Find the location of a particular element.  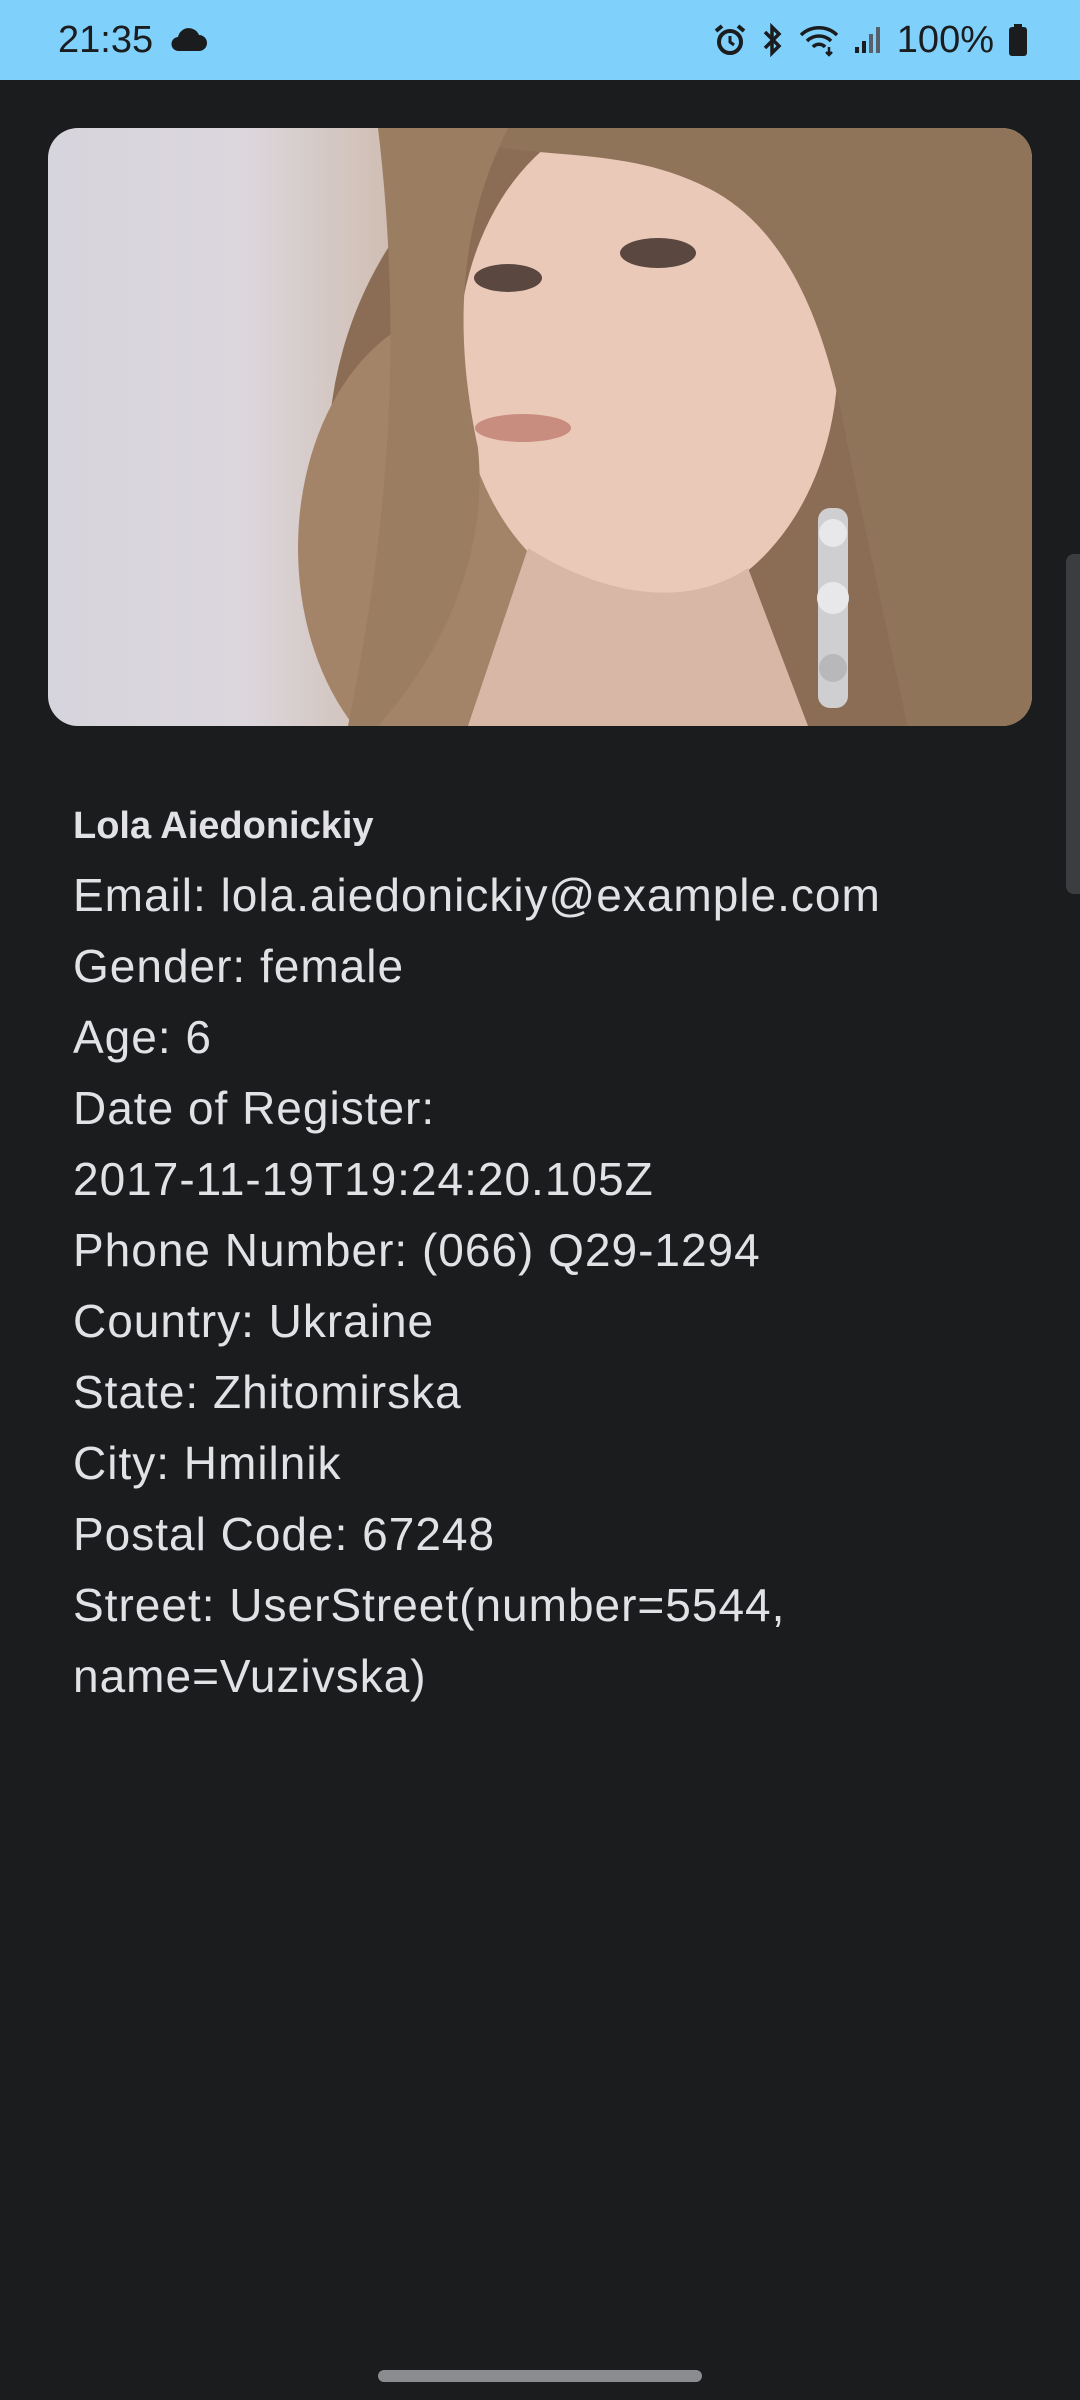

user-state: State: Zhitomirska is located at coordinates (267, 1392).